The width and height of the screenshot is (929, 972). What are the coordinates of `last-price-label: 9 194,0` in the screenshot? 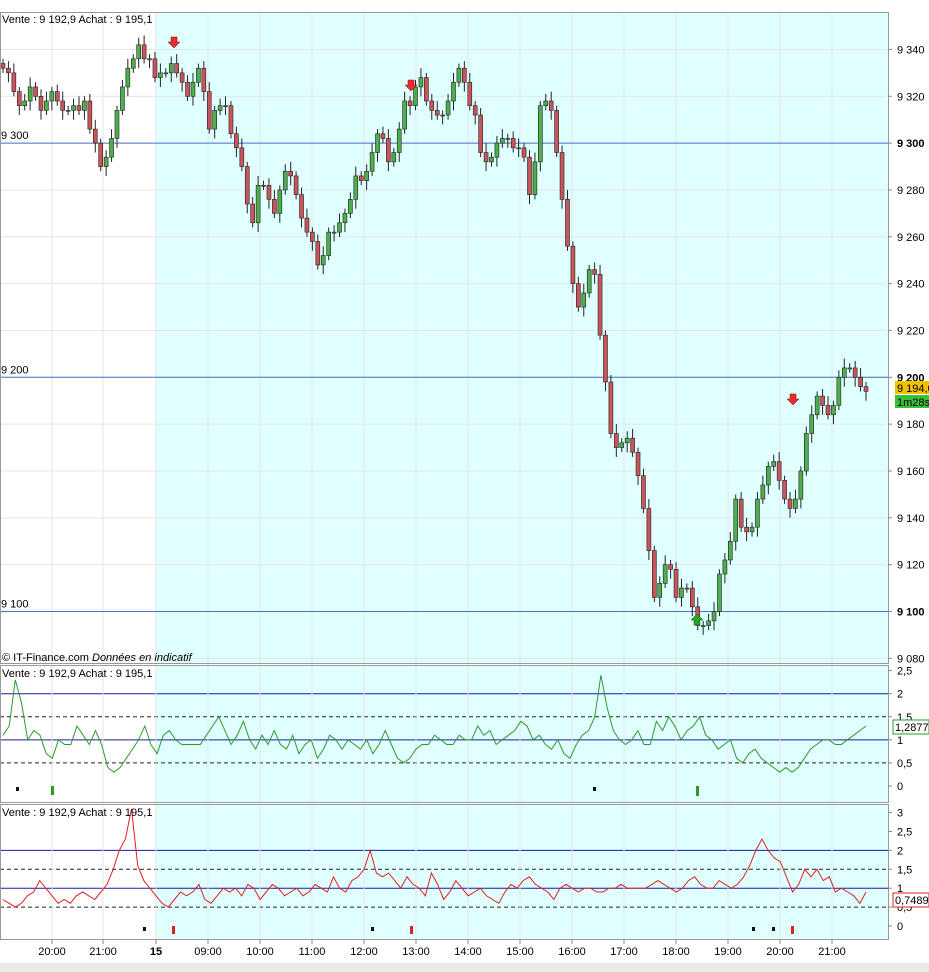 It's located at (913, 389).